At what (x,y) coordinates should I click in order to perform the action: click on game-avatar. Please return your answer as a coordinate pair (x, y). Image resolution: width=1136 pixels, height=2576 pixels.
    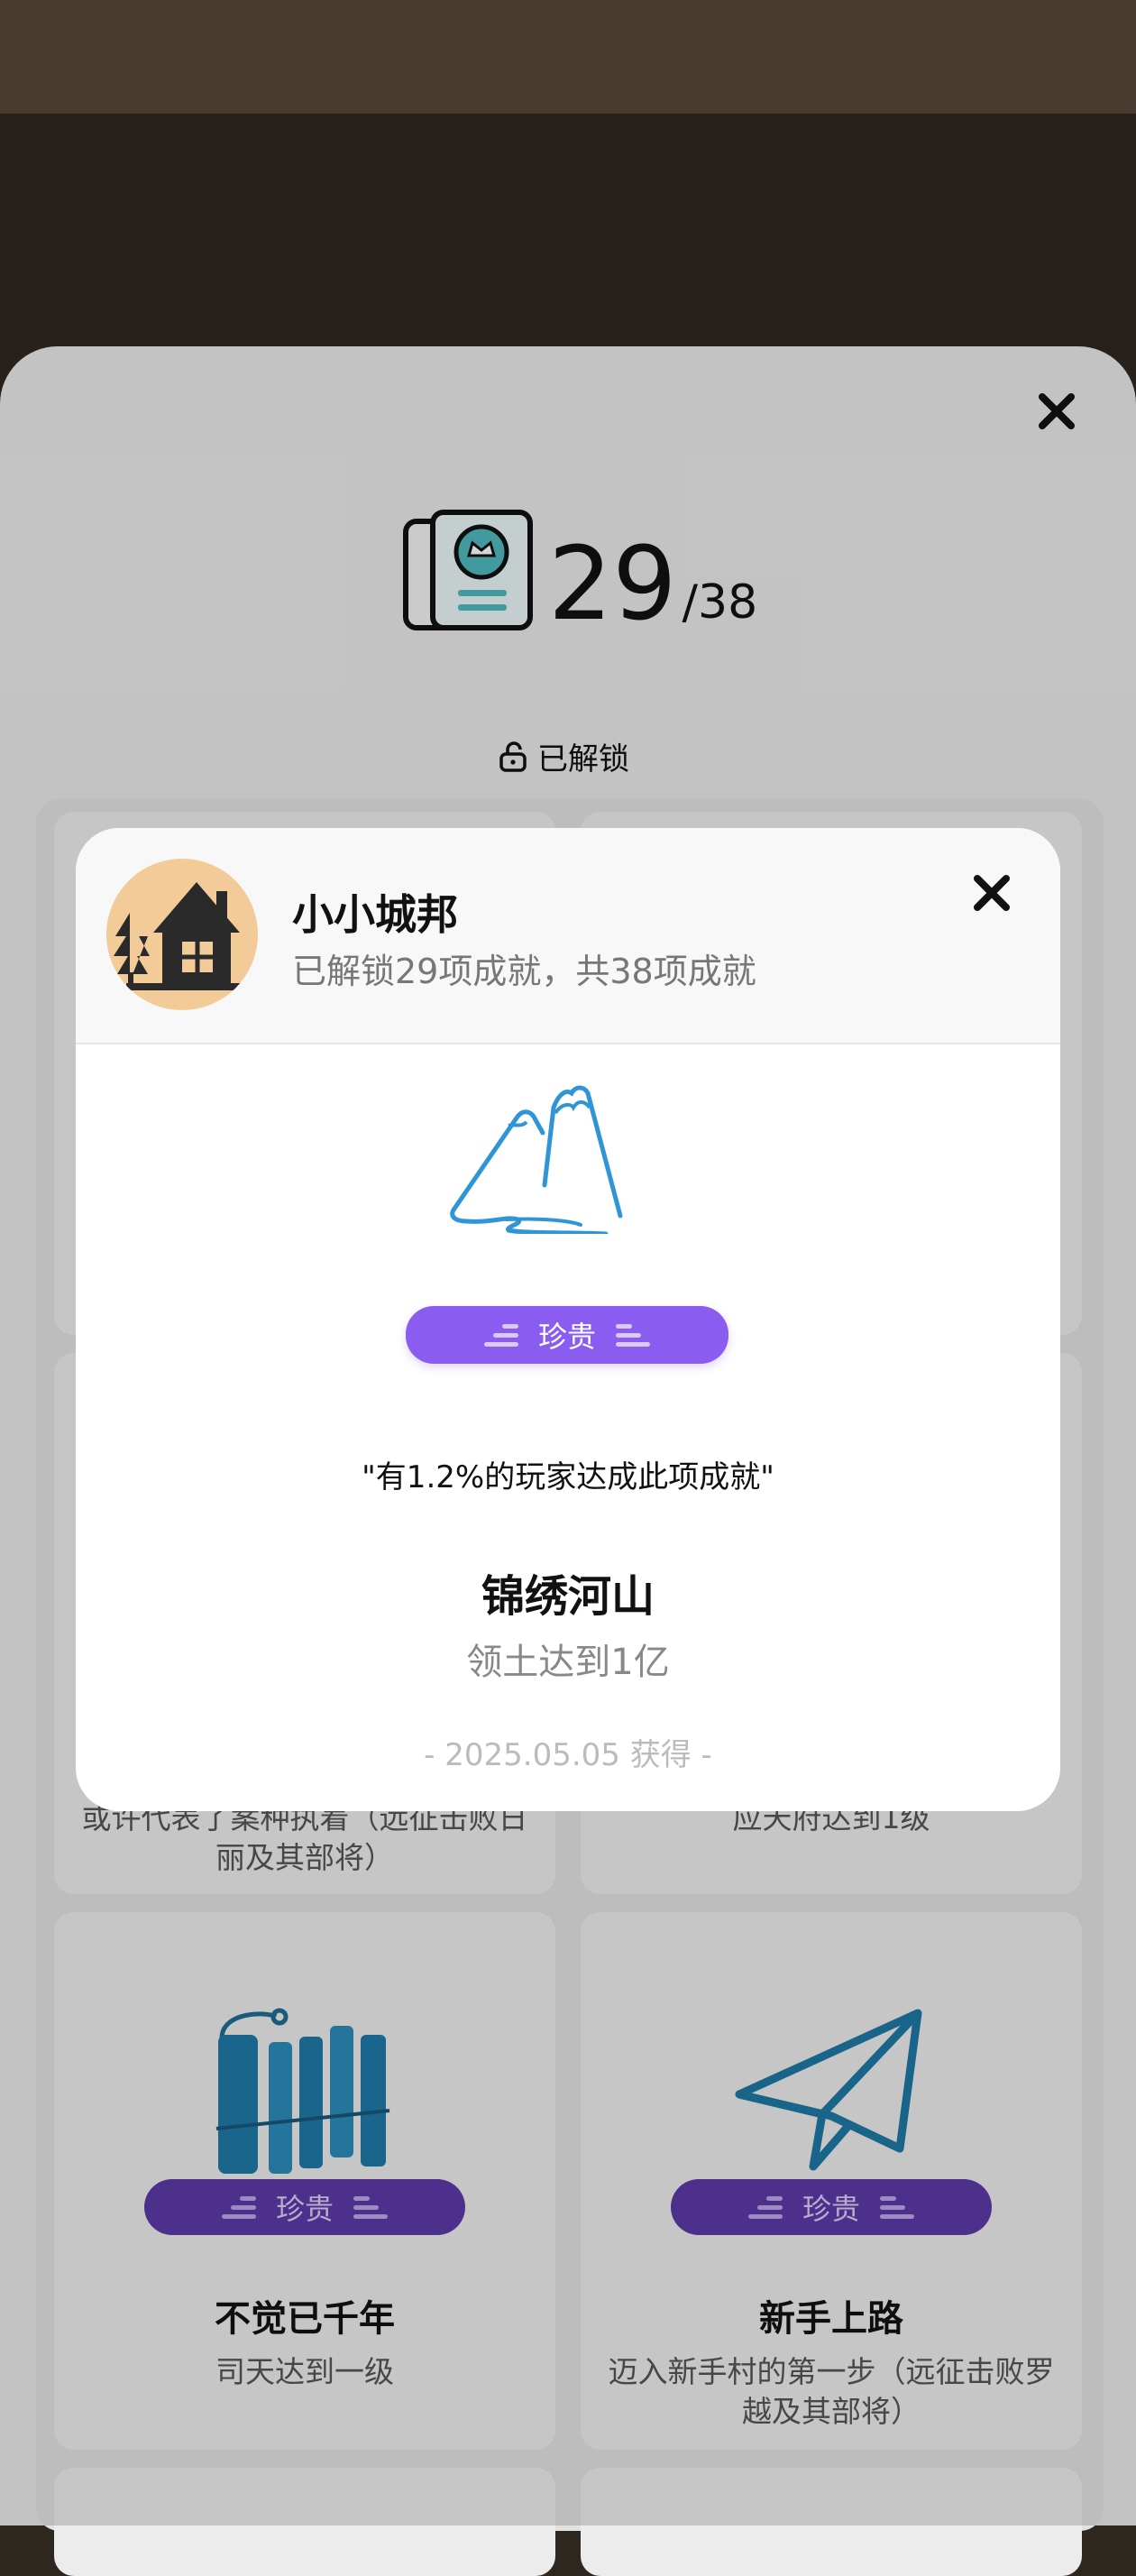
    Looking at the image, I should click on (182, 934).